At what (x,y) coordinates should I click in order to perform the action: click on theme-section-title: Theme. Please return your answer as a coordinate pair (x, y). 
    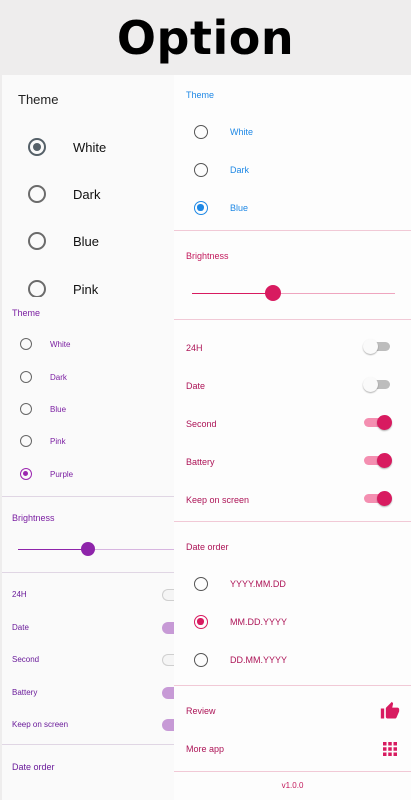
    Looking at the image, I should click on (200, 95).